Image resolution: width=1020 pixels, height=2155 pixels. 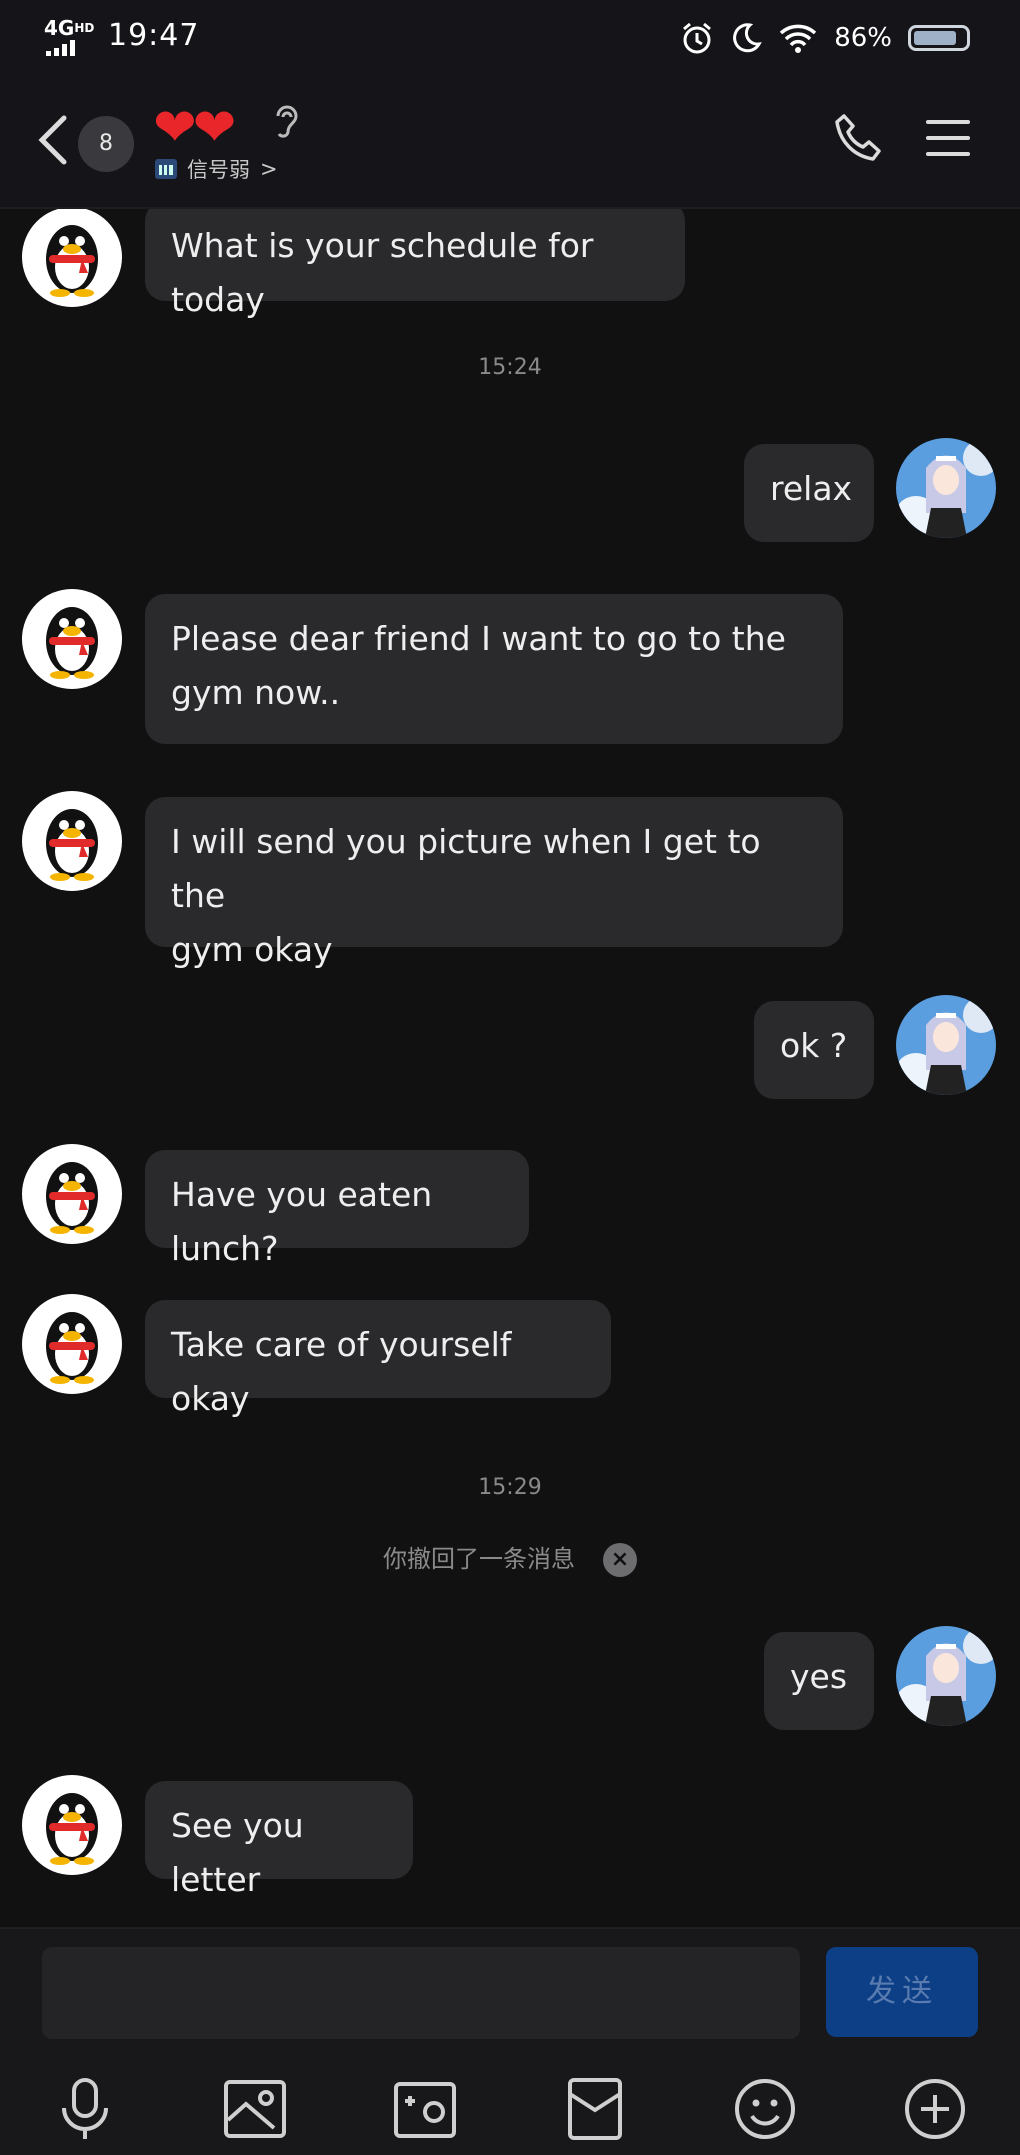 I want to click on camera-icon, so click(x=425, y=2109).